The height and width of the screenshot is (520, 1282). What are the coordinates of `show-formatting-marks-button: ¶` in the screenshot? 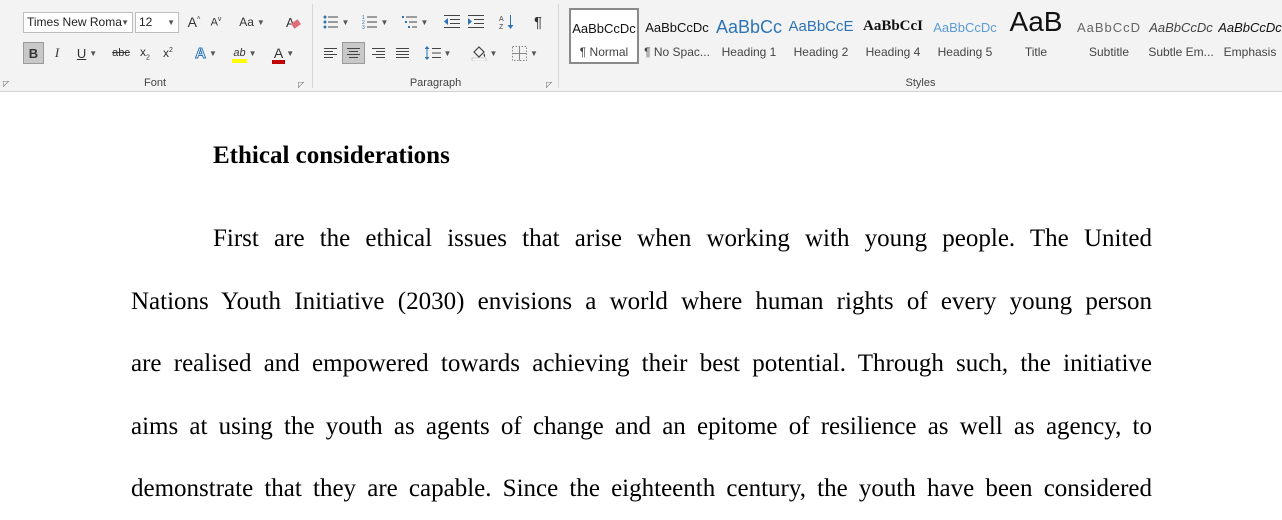 It's located at (538, 22).